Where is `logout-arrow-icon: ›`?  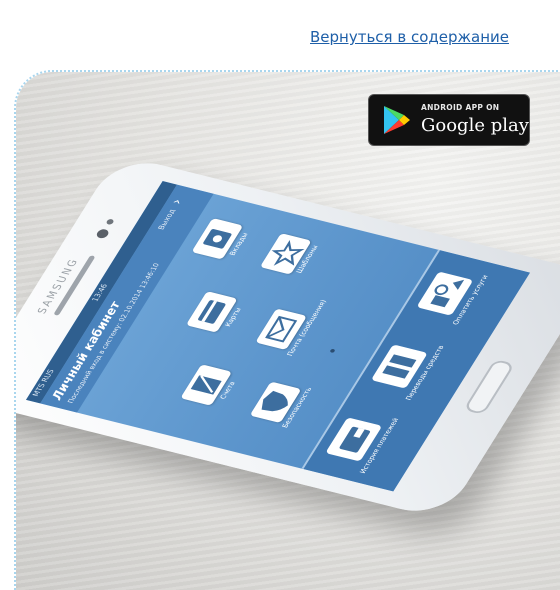 logout-arrow-icon: › is located at coordinates (177, 202).